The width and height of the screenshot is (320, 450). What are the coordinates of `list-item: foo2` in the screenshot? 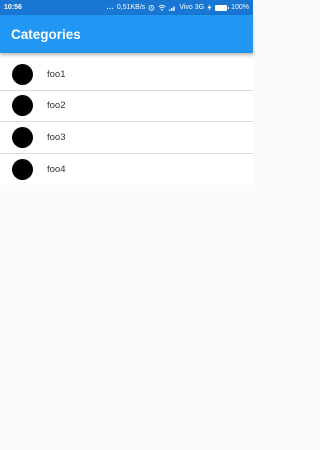 It's located at (126, 106).